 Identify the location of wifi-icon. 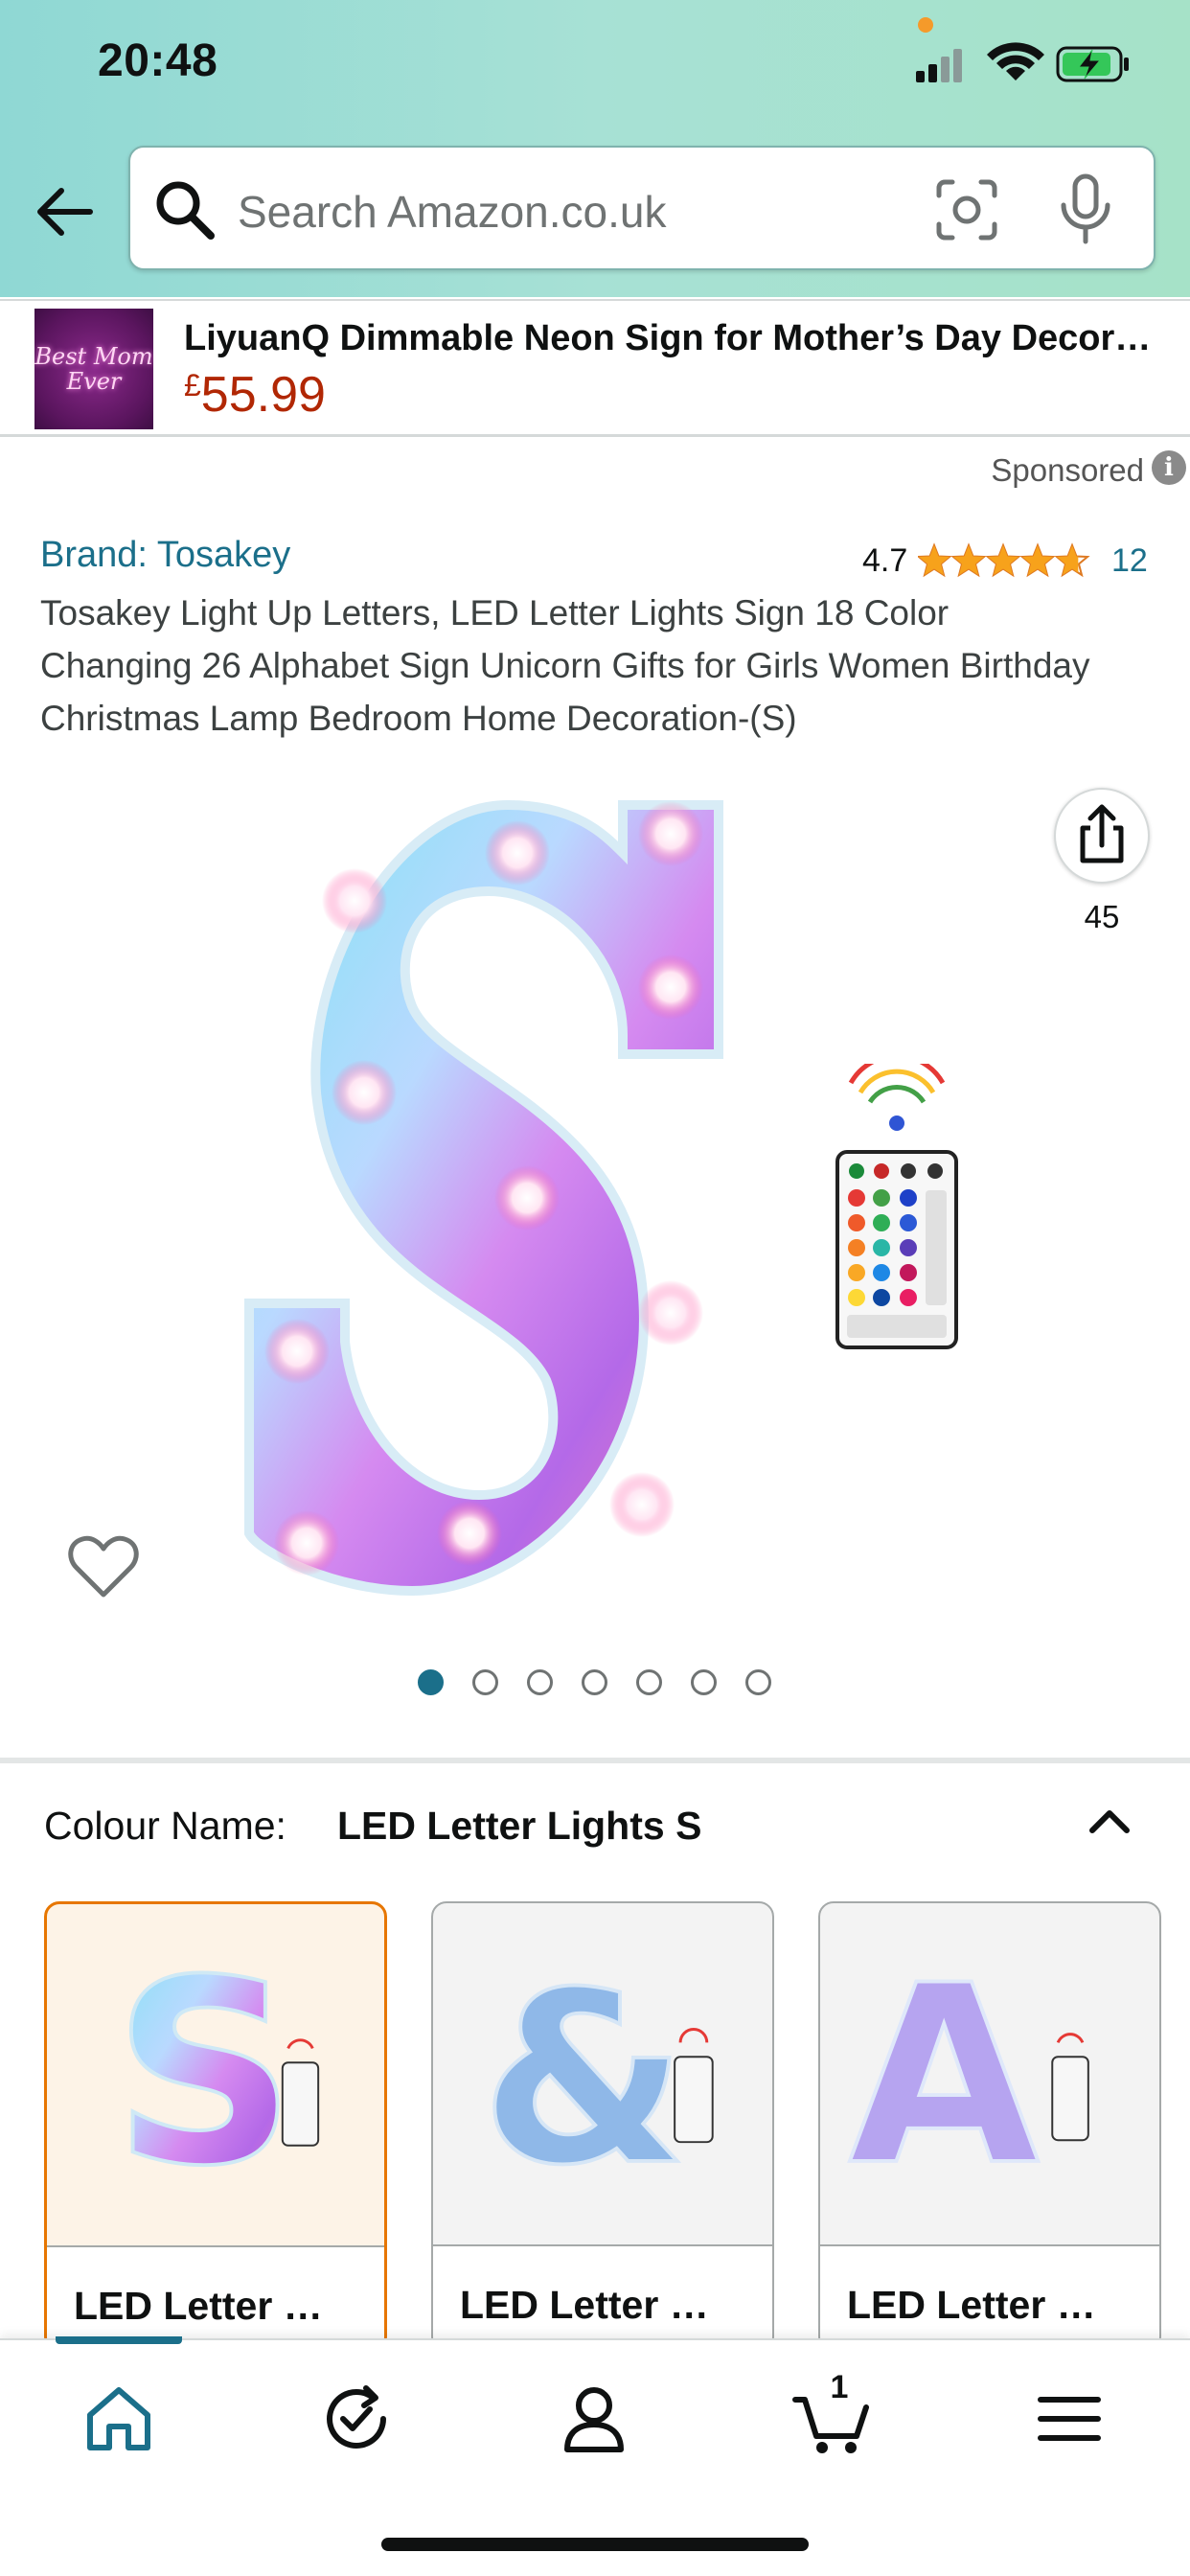
(1015, 61).